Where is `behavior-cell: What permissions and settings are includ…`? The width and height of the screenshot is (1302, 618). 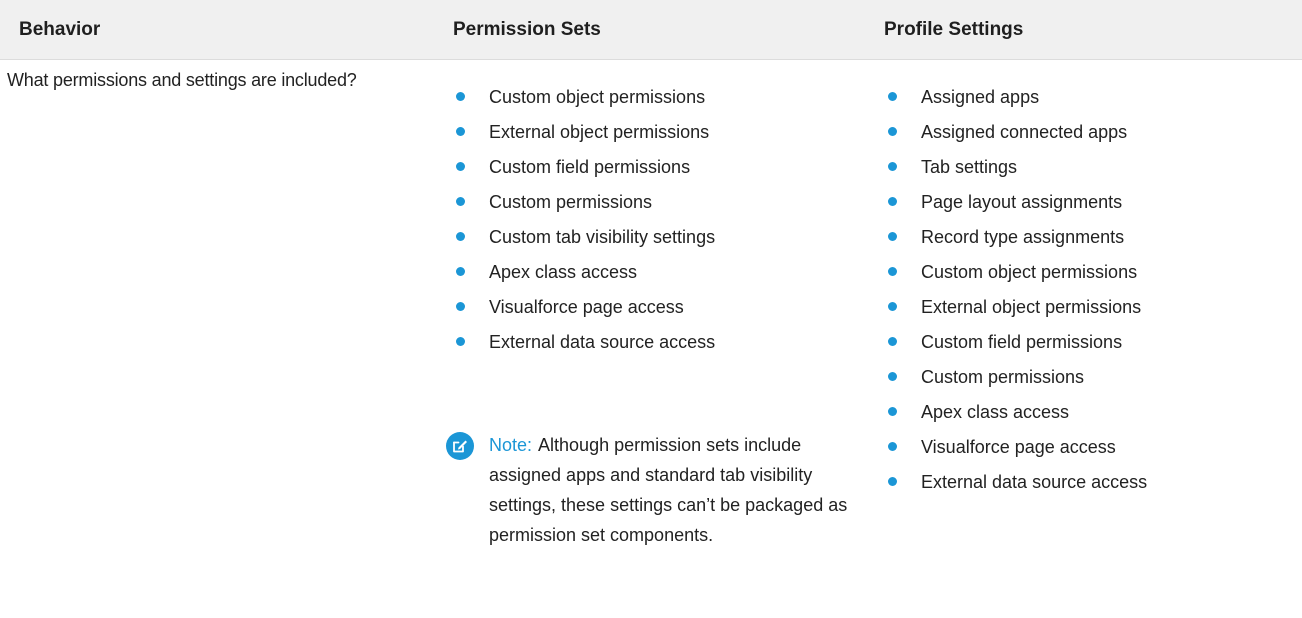
behavior-cell: What permissions and settings are includ… is located at coordinates (182, 80).